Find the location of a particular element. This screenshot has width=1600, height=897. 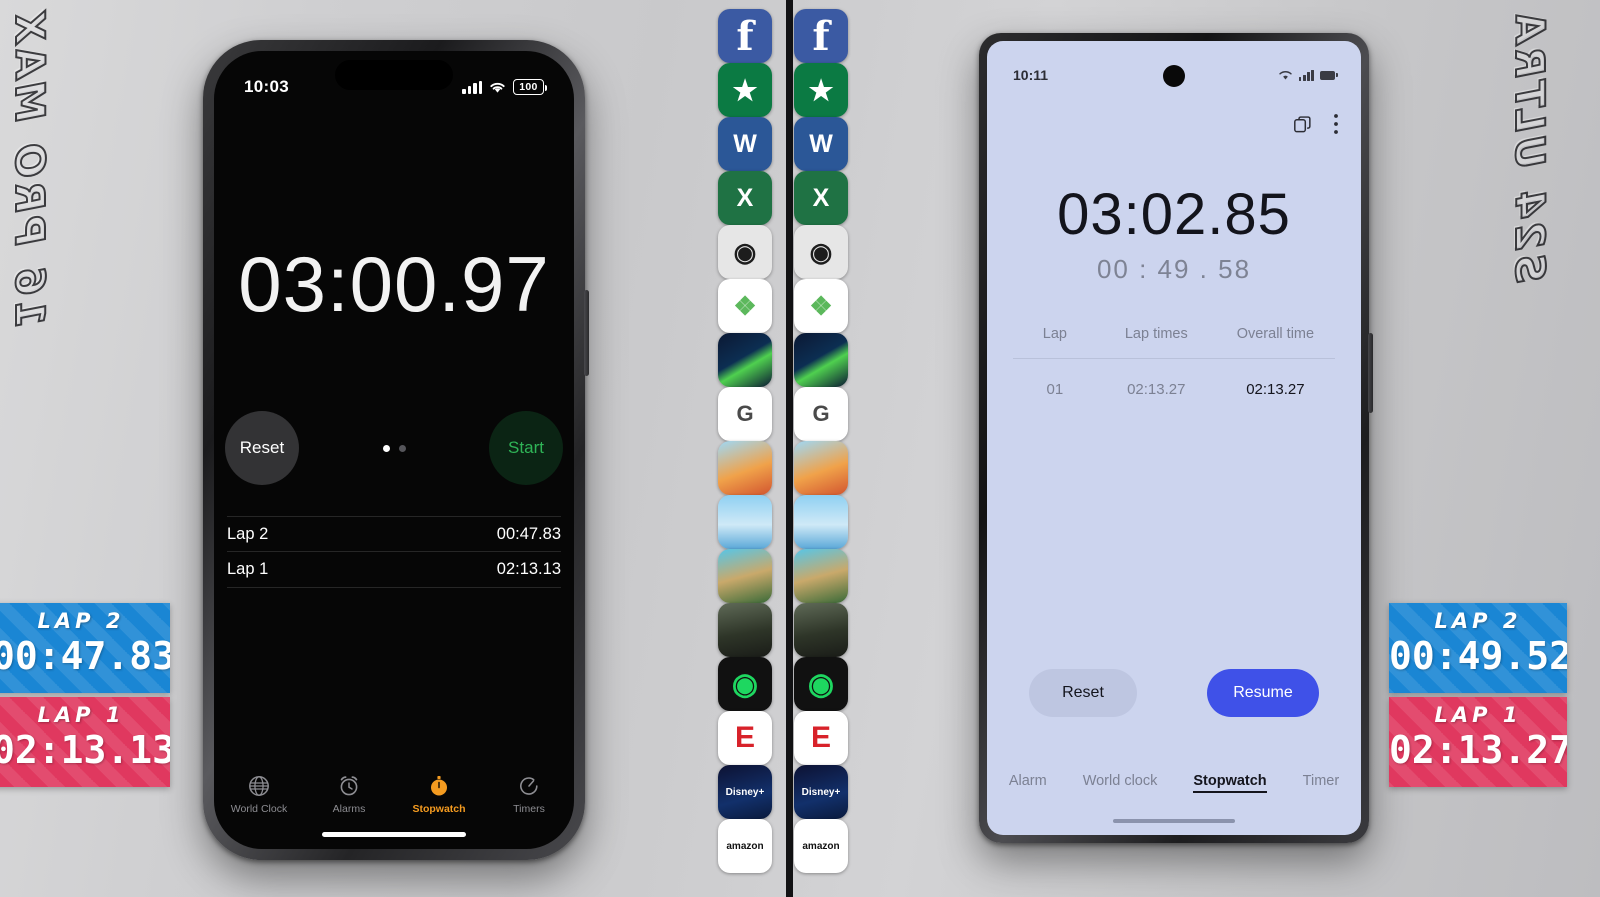

facebook-icon: f is located at coordinates (821, 36).